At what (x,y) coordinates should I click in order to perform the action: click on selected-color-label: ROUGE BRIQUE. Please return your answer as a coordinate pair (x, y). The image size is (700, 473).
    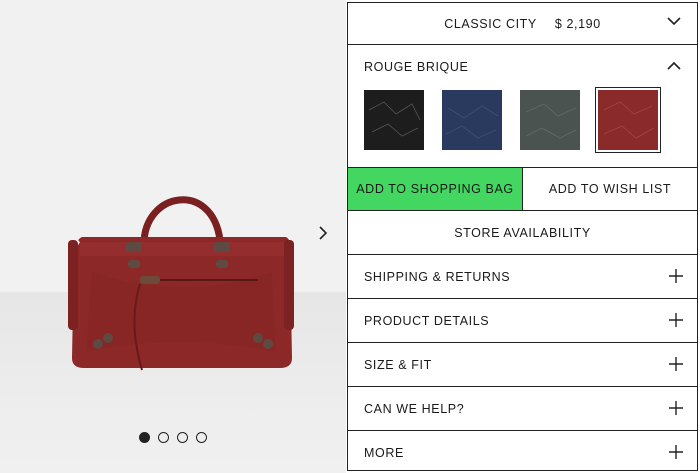
    Looking at the image, I should click on (416, 67).